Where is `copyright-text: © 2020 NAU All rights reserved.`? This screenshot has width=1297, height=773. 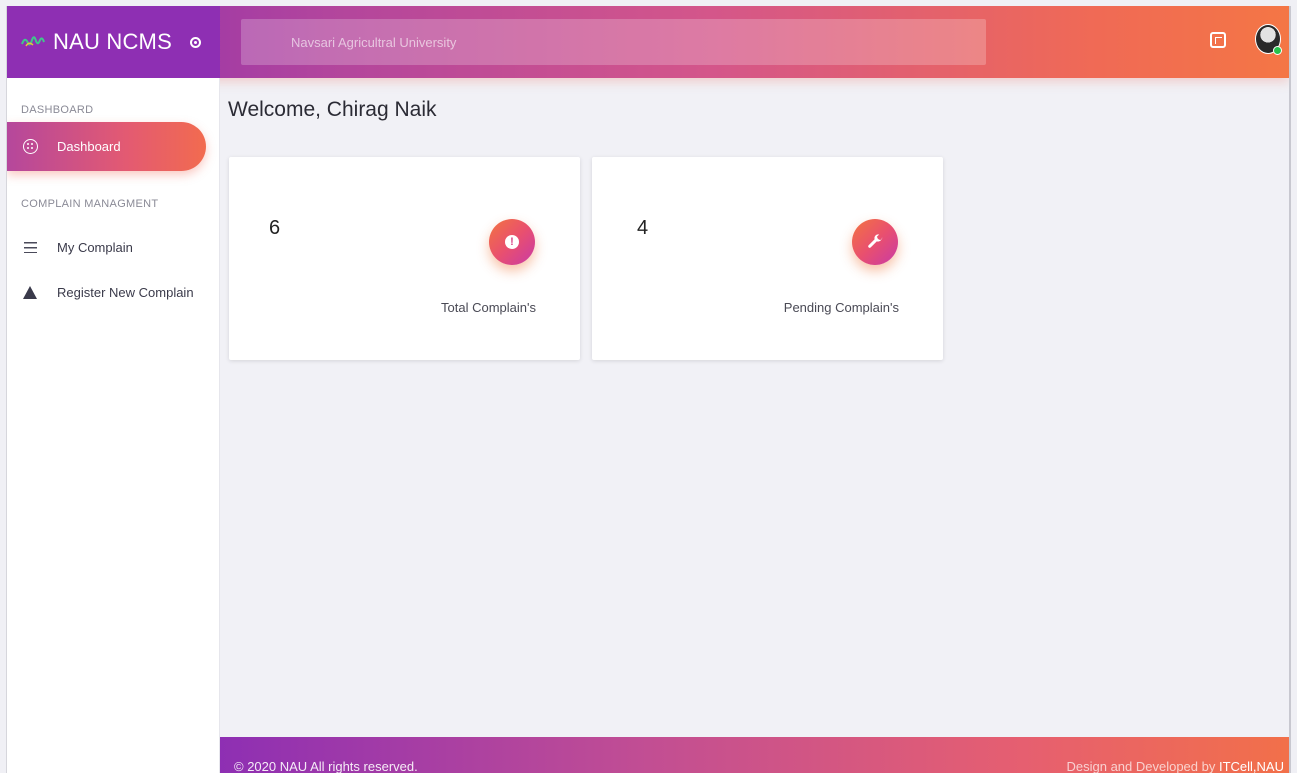
copyright-text: © 2020 NAU All rights reserved. is located at coordinates (326, 766).